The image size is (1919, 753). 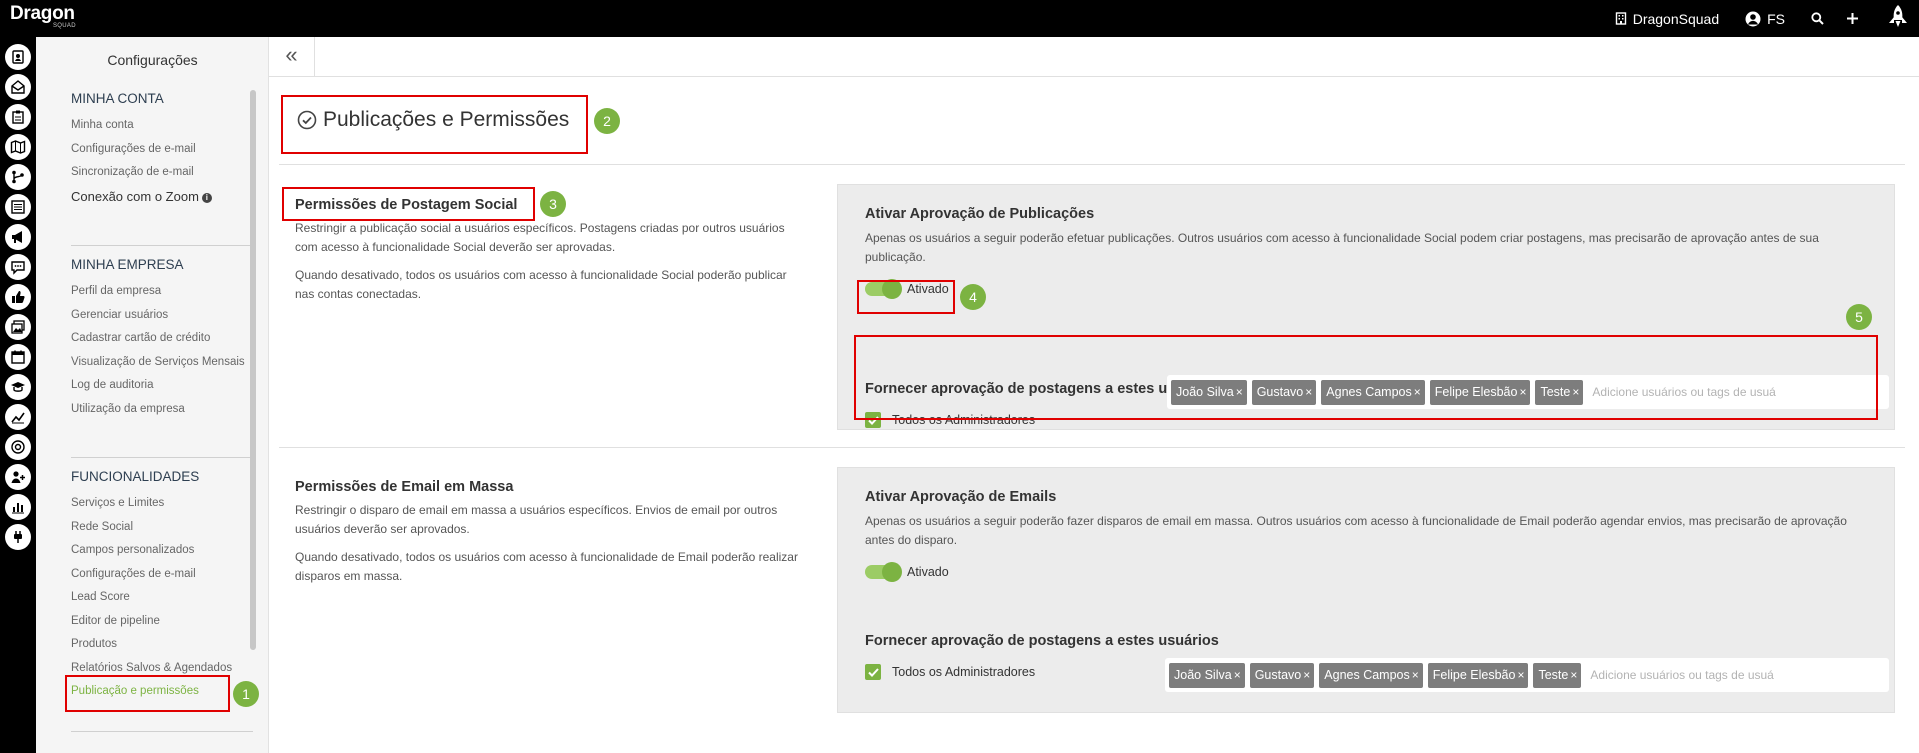 What do you see at coordinates (1478, 675) in the screenshot?
I see `user-tag: Felipe Elesbão ×` at bounding box center [1478, 675].